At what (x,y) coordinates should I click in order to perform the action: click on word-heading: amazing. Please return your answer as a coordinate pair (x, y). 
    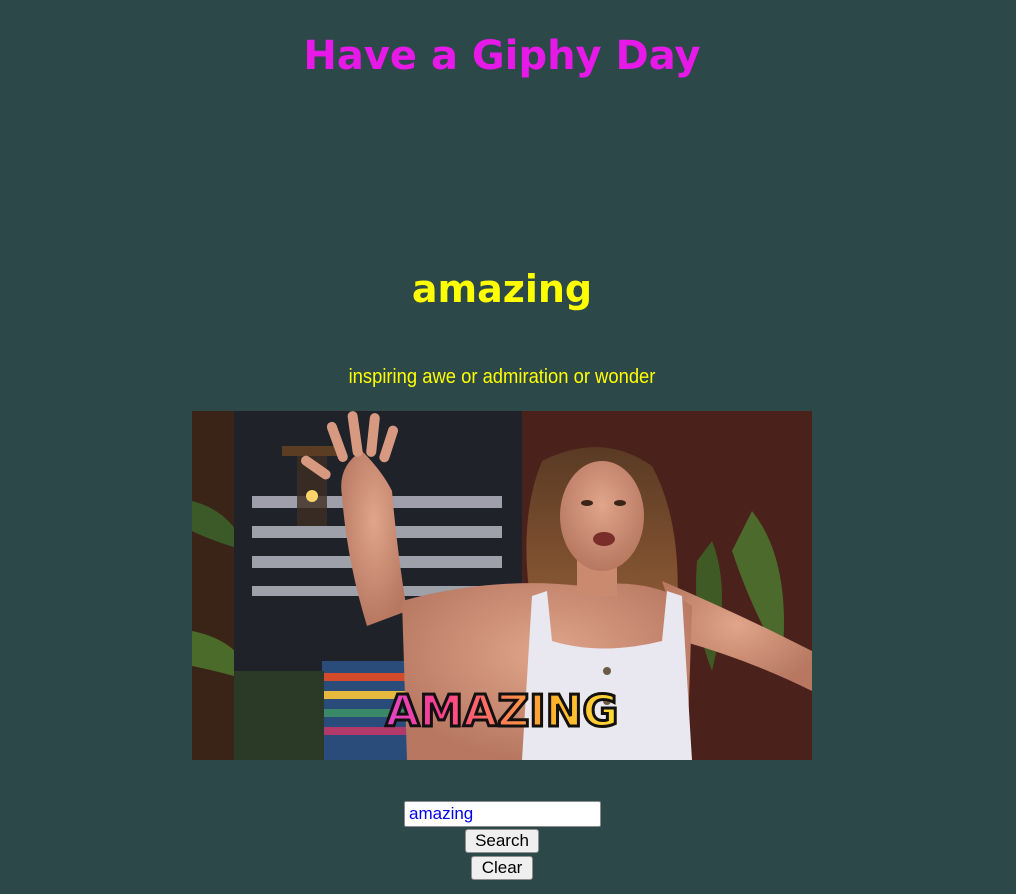
    Looking at the image, I should click on (502, 289).